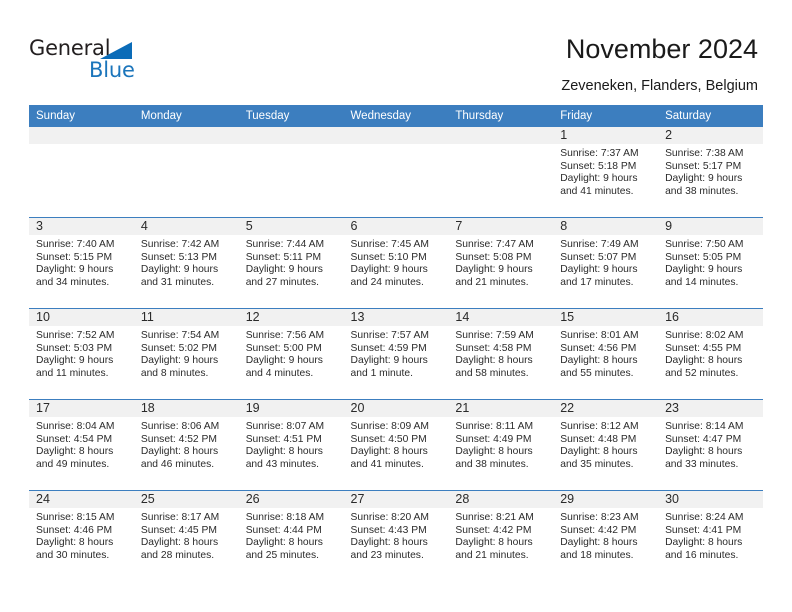  I want to click on daylight-text-line2: and 55 minutes., so click(597, 373).